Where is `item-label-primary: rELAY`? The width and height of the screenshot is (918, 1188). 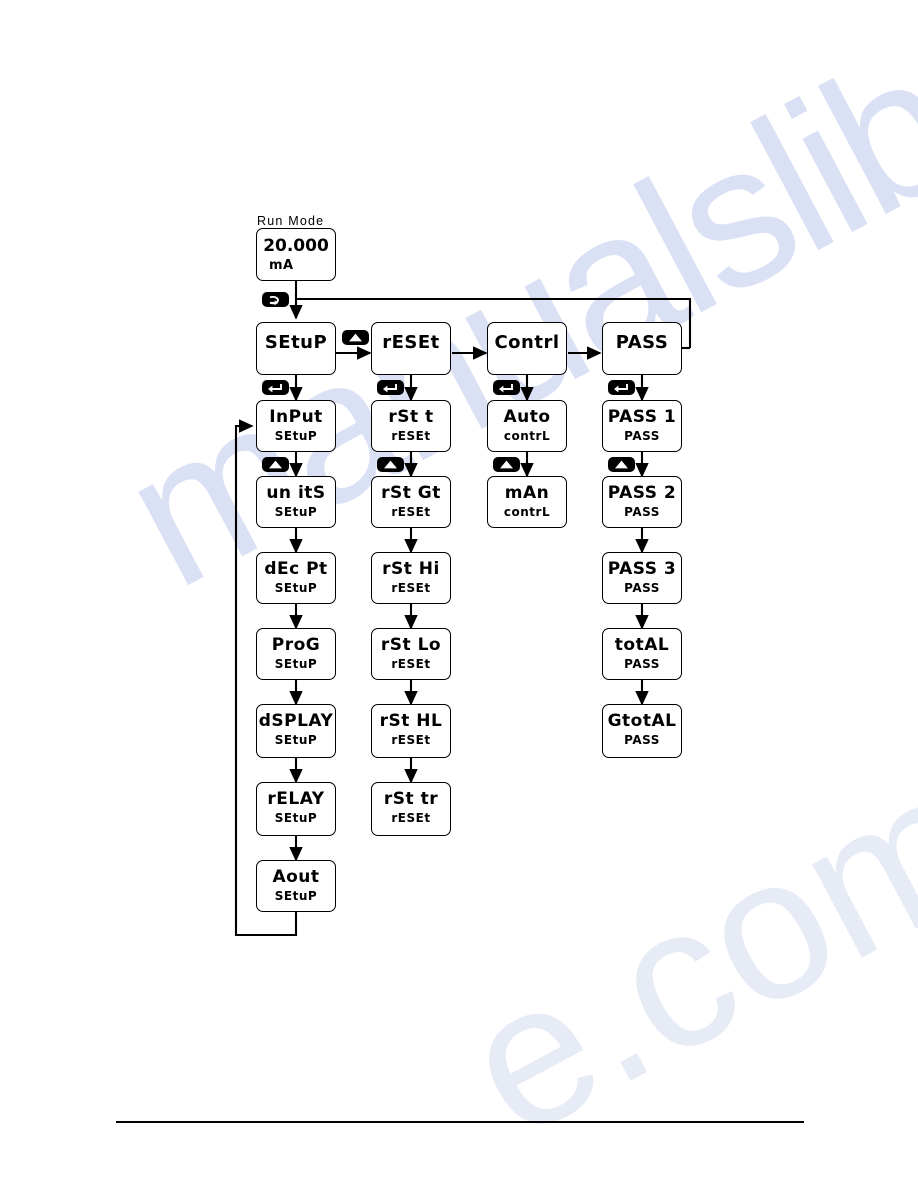 item-label-primary: rELAY is located at coordinates (296, 799).